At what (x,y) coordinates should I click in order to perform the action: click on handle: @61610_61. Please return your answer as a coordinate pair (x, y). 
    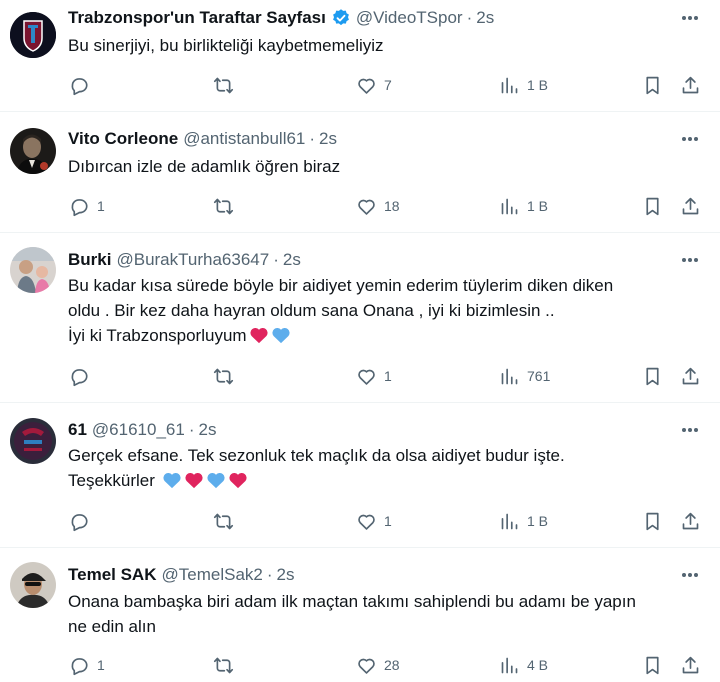
    Looking at the image, I should click on (138, 430).